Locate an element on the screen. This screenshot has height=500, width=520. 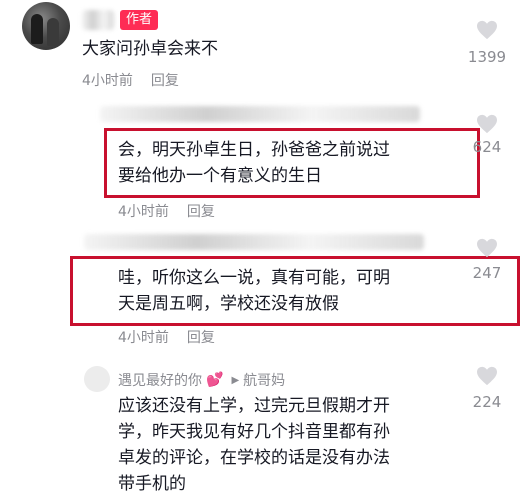
reply-to-username: 航哥妈 is located at coordinates (264, 380).